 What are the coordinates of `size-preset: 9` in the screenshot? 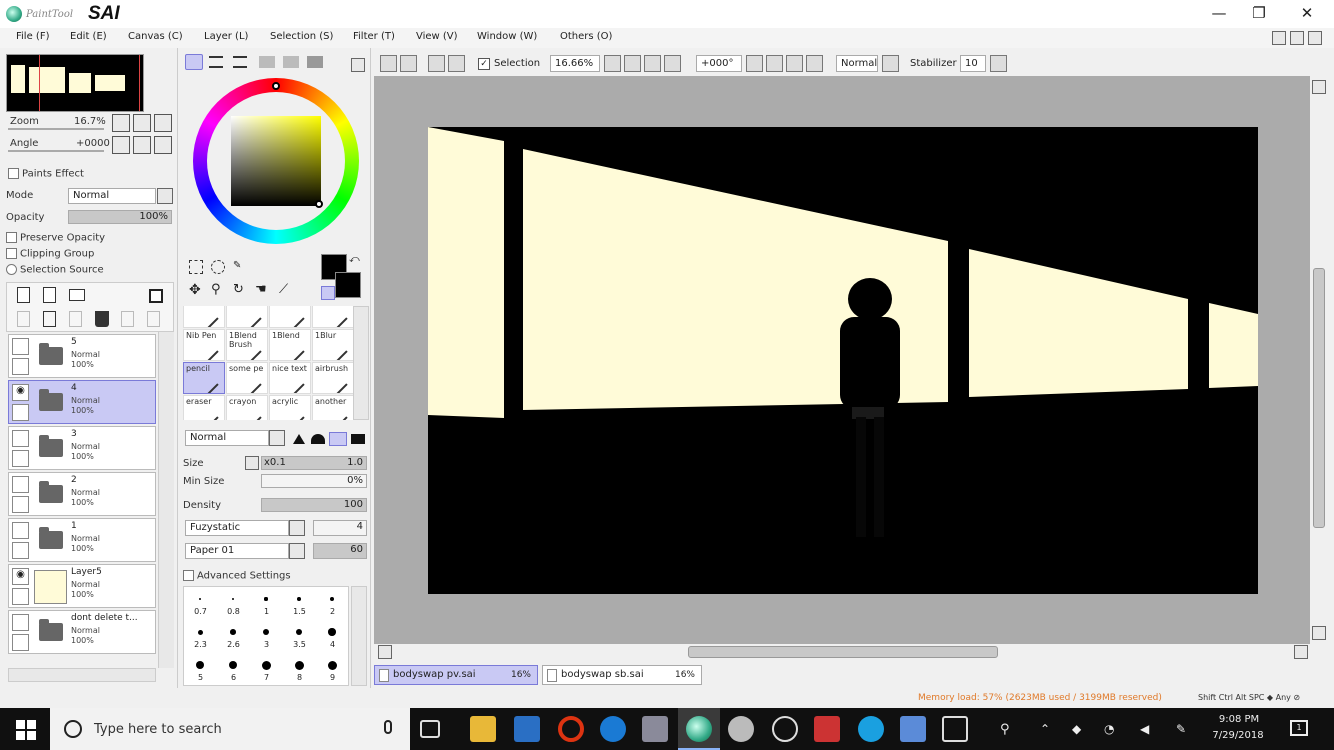 It's located at (332, 670).